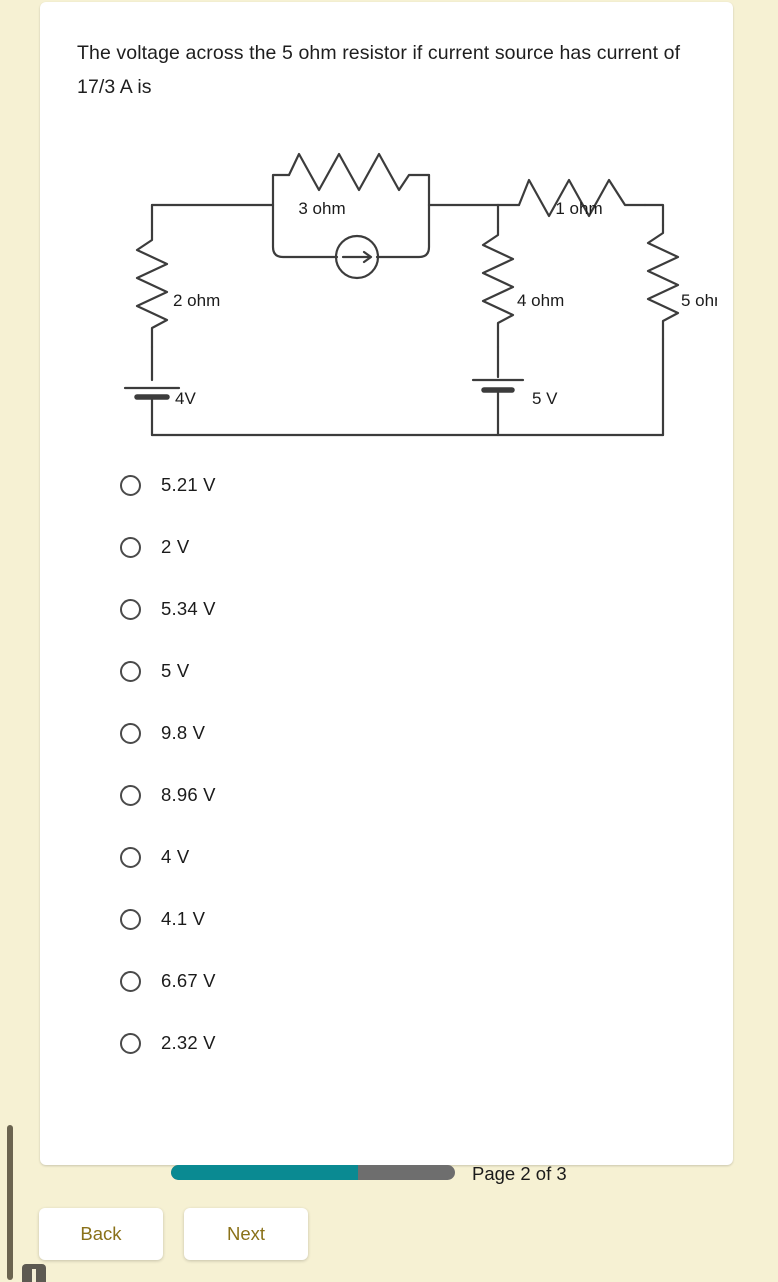 The height and width of the screenshot is (1282, 778). I want to click on option-label-7: 4 V, so click(175, 856).